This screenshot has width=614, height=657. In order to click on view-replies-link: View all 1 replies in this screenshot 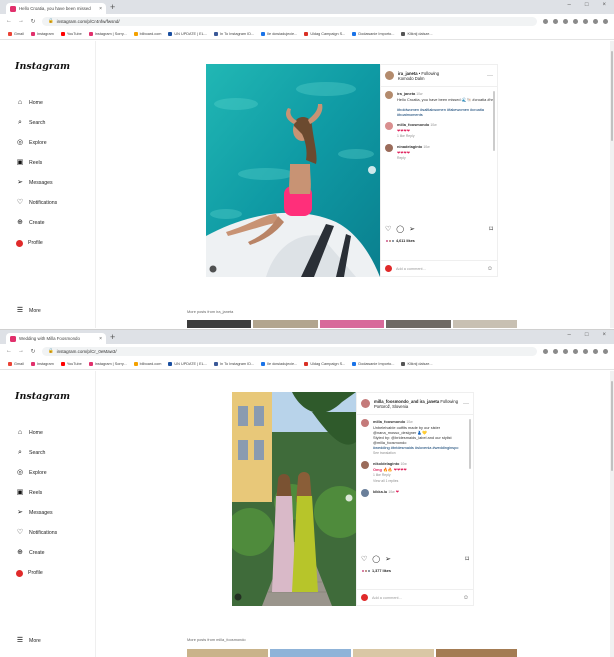, I will do `click(385, 481)`.